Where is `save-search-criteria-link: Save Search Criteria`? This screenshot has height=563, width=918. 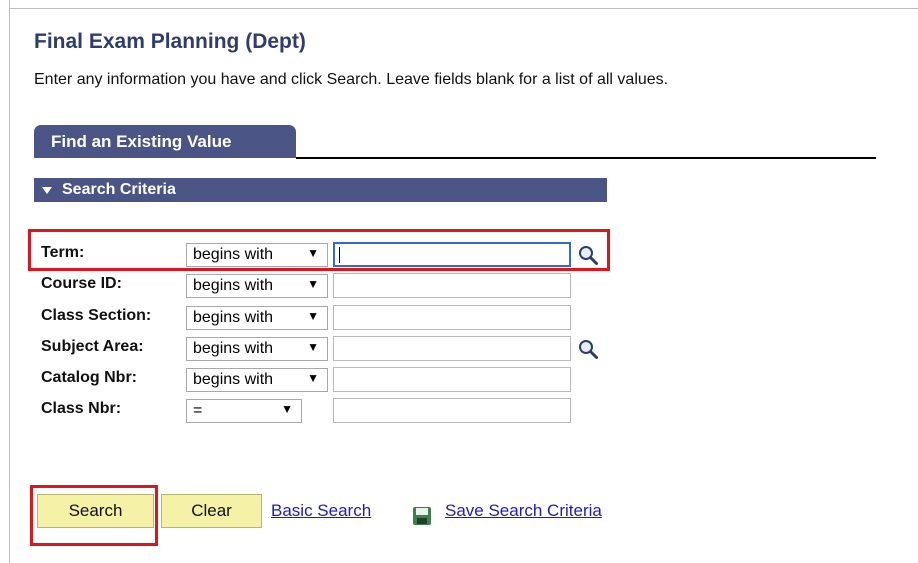
save-search-criteria-link: Save Search Criteria is located at coordinates (523, 511).